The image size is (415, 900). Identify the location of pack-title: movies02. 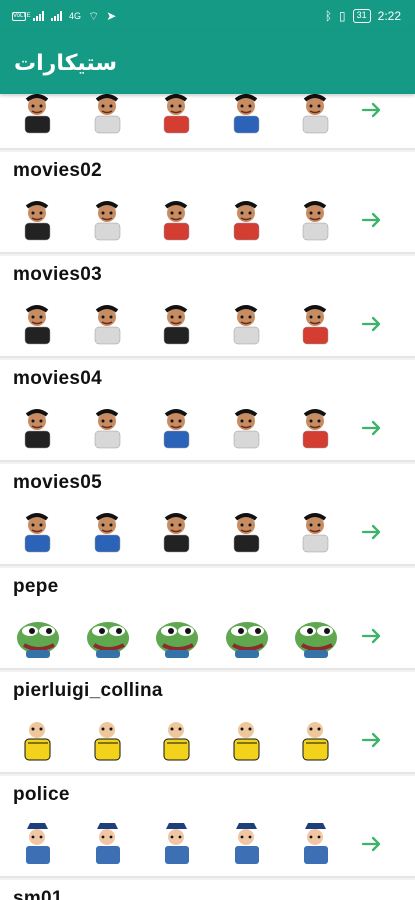
(58, 170).